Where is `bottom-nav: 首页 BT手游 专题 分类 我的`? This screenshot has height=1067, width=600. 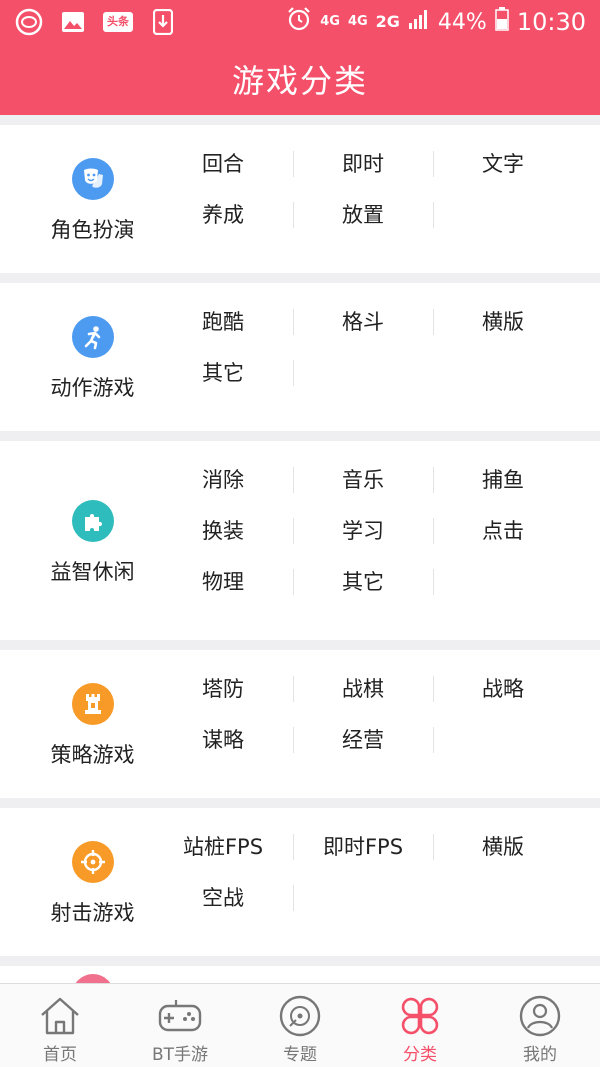 bottom-nav: 首页 BT手游 专题 分类 我的 is located at coordinates (300, 1025).